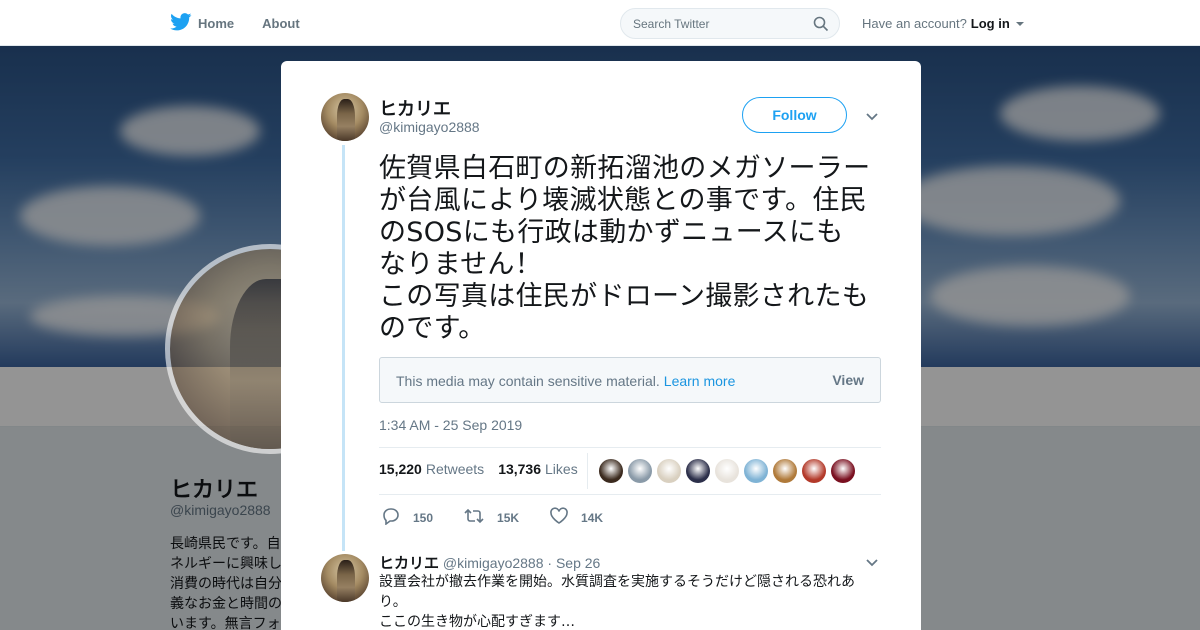 The image size is (1200, 630). What do you see at coordinates (474, 517) in the screenshot?
I see `retweet-icon` at bounding box center [474, 517].